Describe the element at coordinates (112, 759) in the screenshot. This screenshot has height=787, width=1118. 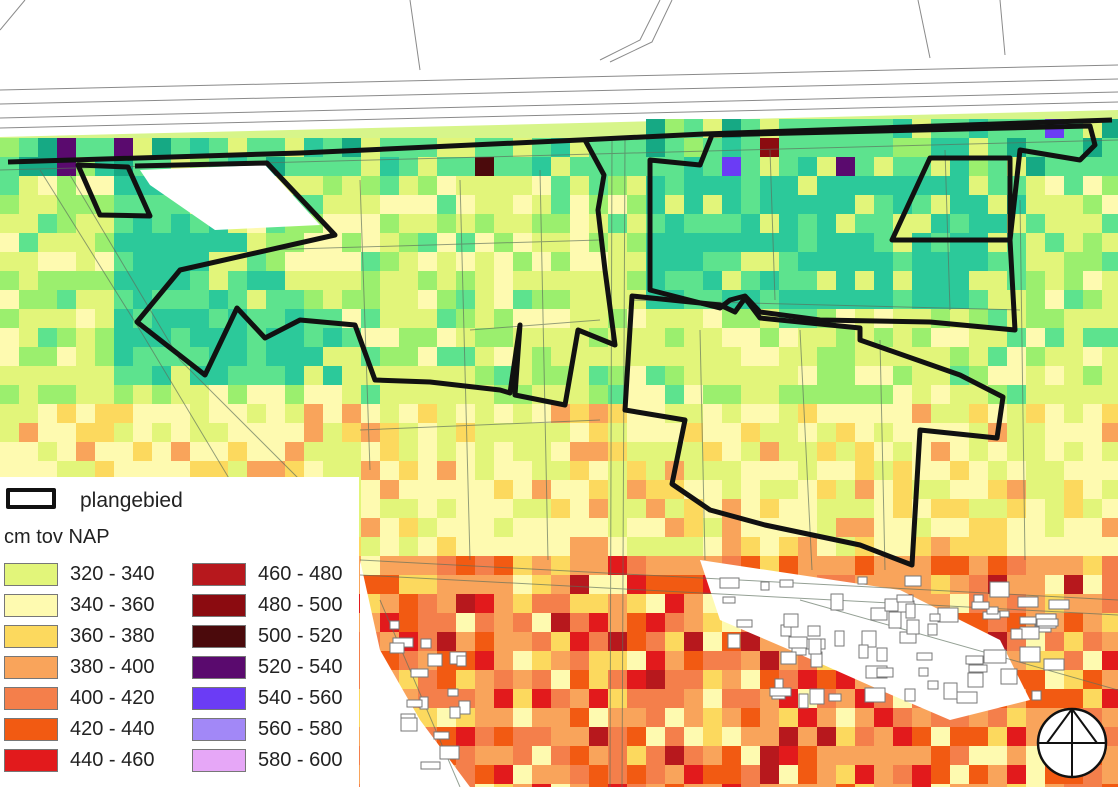
I see `legend-label: 440 - 460` at that location.